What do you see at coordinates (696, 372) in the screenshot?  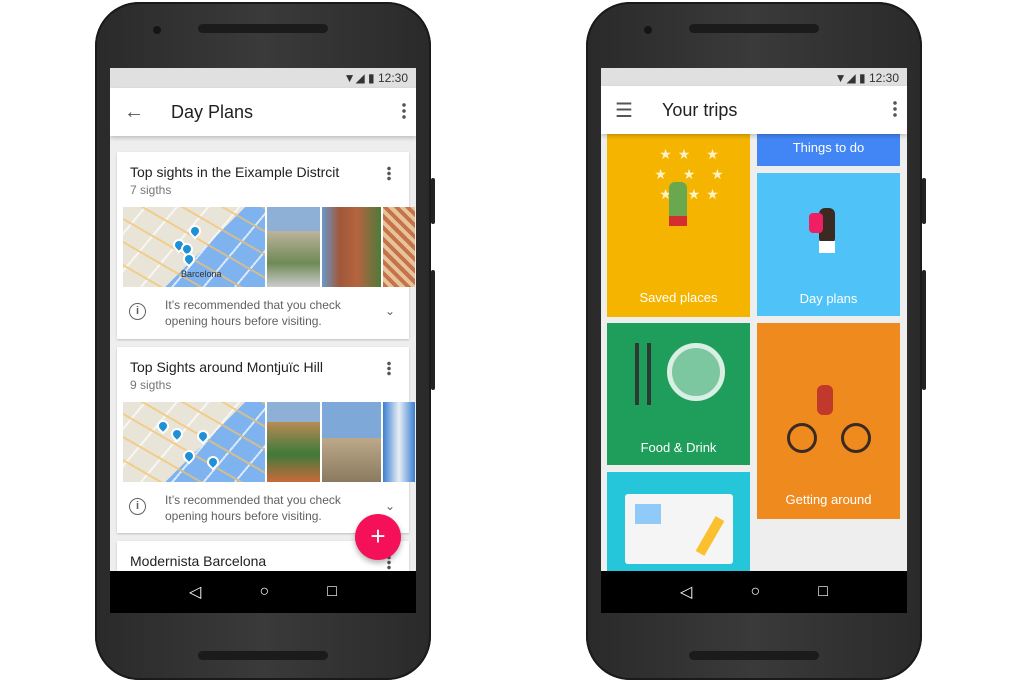 I see `plate-illustration` at bounding box center [696, 372].